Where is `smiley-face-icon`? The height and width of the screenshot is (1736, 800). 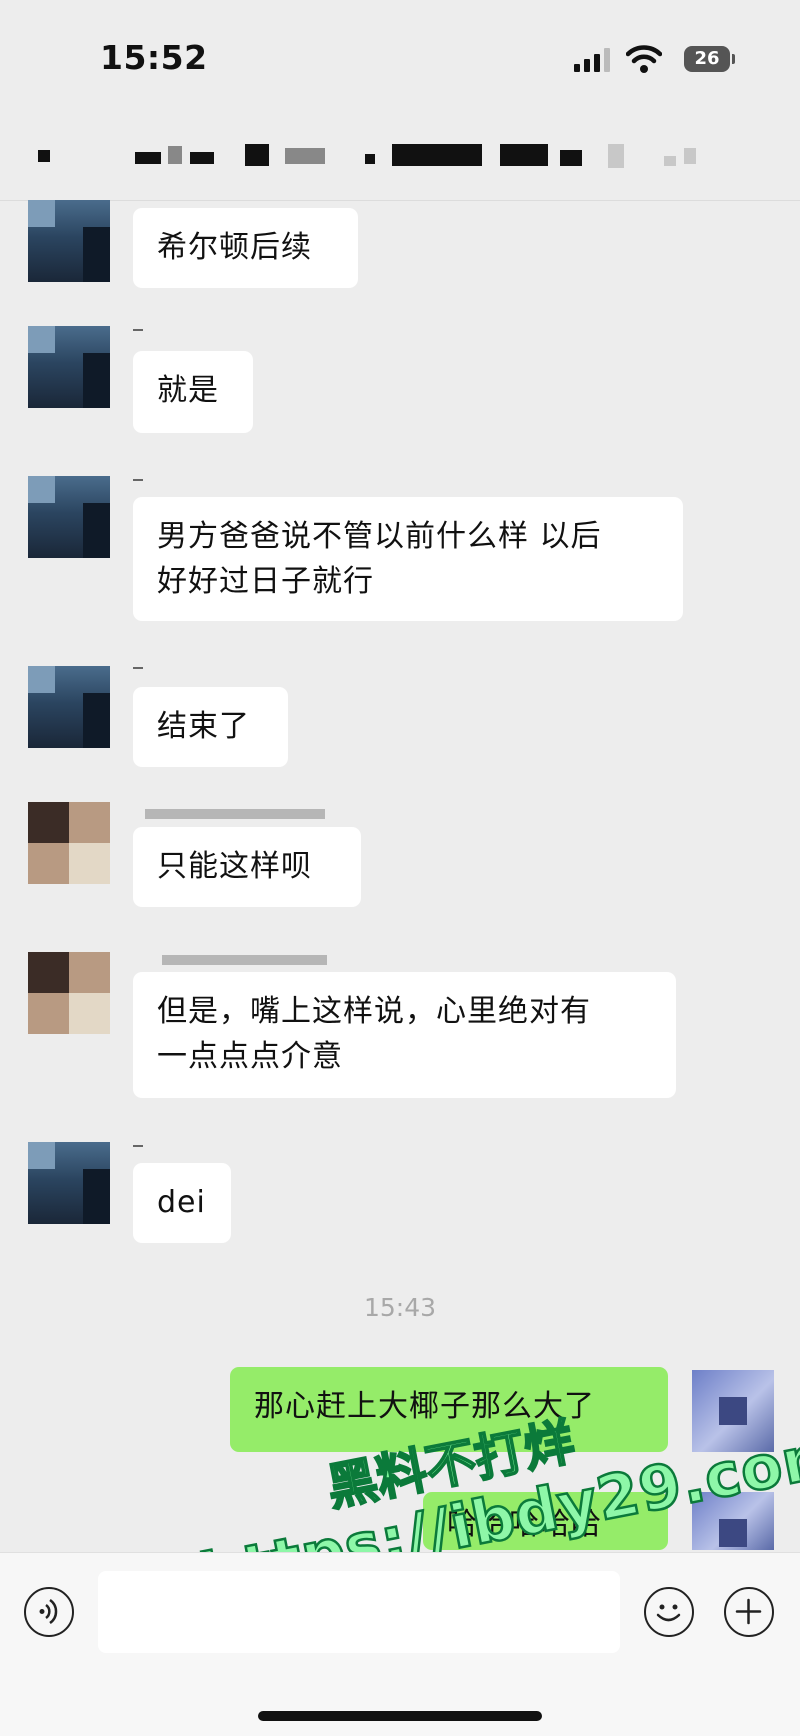
smiley-face-icon is located at coordinates (668, 1613).